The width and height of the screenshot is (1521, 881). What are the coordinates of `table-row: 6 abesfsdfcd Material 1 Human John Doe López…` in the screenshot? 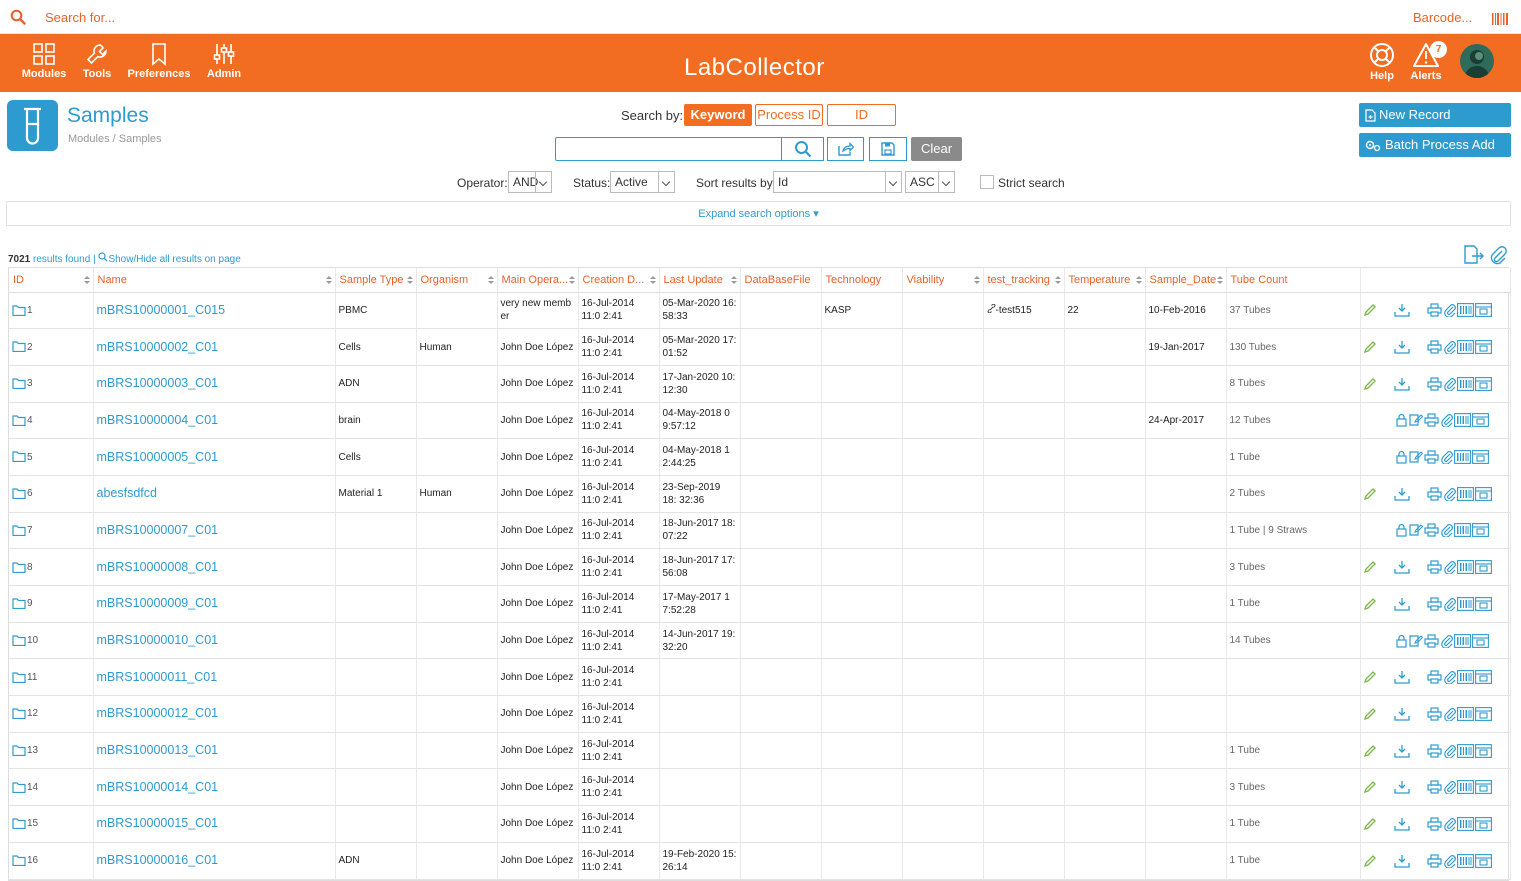 It's located at (760, 494).